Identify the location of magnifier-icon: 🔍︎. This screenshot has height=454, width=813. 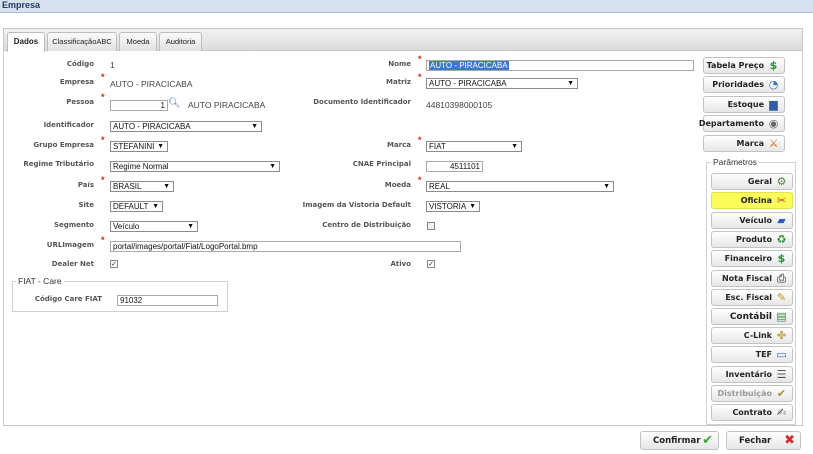
(174, 103).